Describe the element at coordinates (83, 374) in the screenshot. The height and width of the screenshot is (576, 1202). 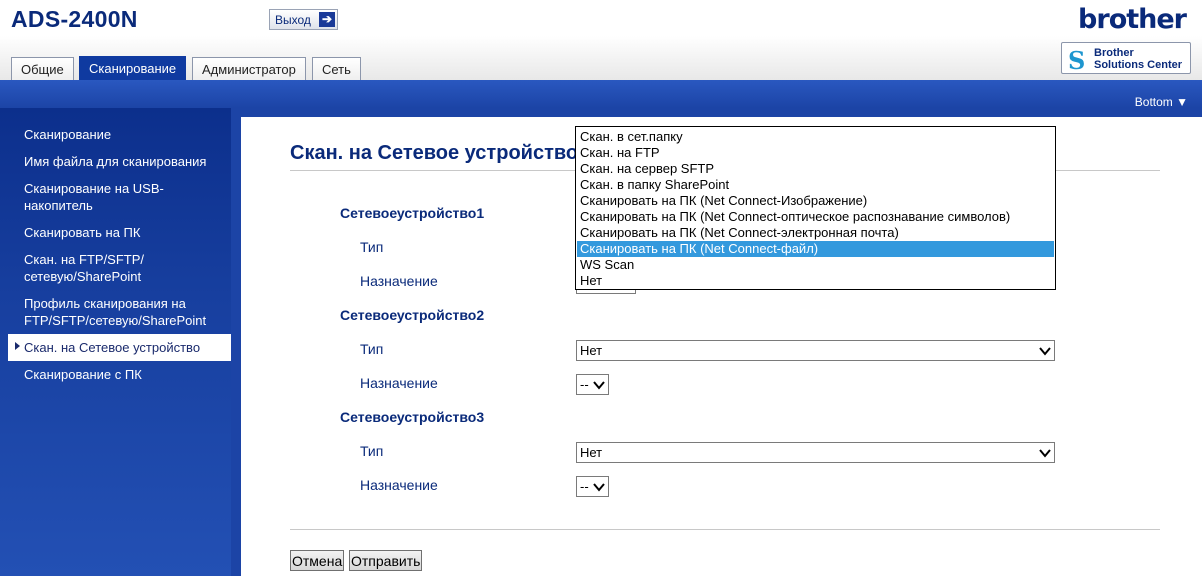
I see `sidebar-item-scan-from-pc: Сканирование с ПК` at that location.